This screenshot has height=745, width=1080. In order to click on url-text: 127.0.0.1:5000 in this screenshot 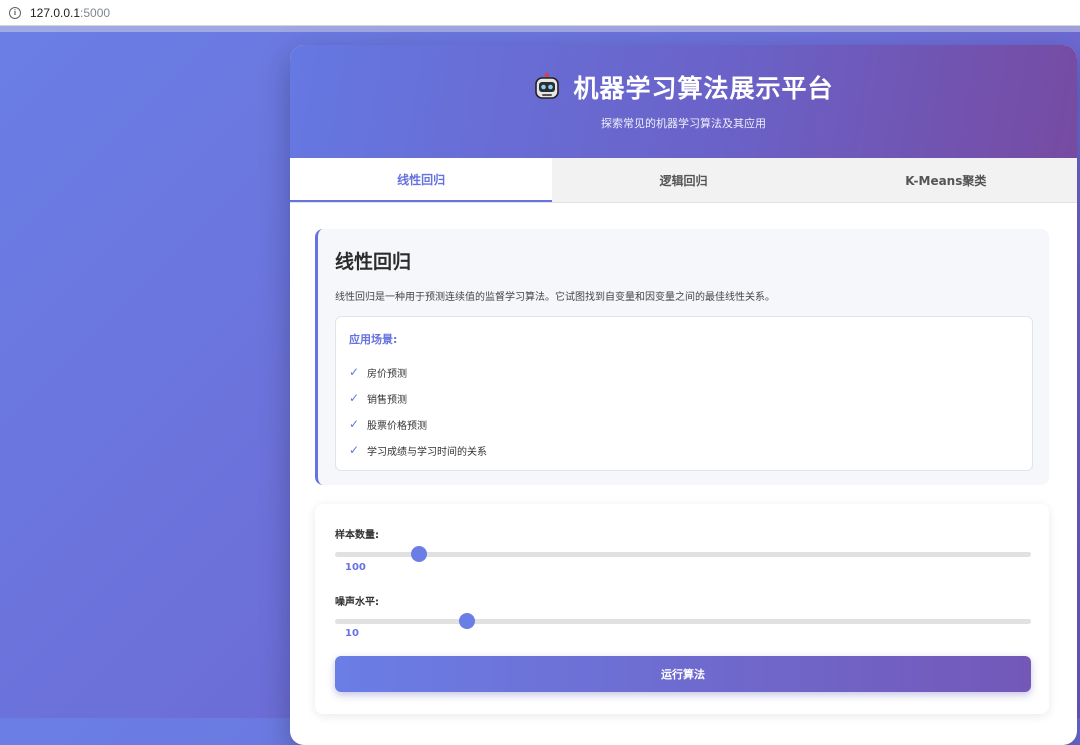, I will do `click(70, 13)`.